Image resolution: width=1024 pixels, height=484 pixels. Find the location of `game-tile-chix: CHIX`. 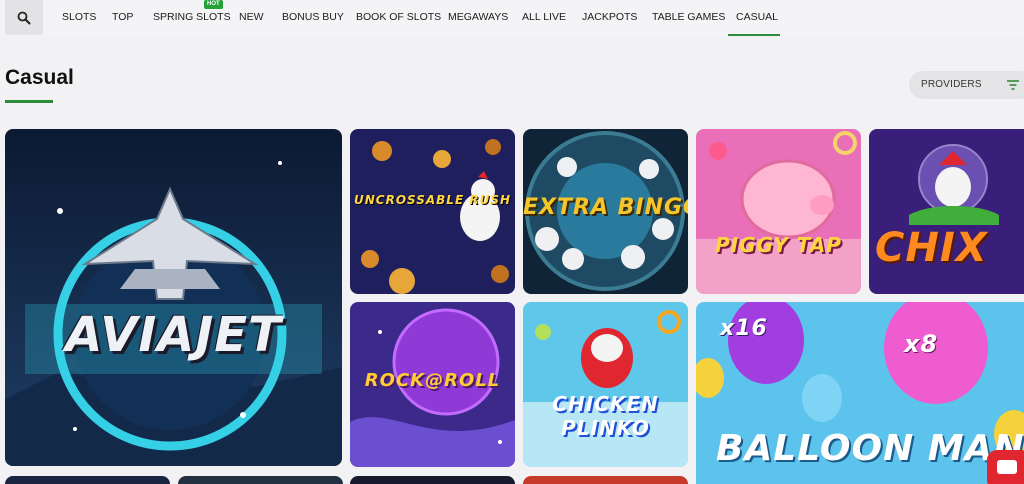

game-tile-chix: CHIX is located at coordinates (946, 211).